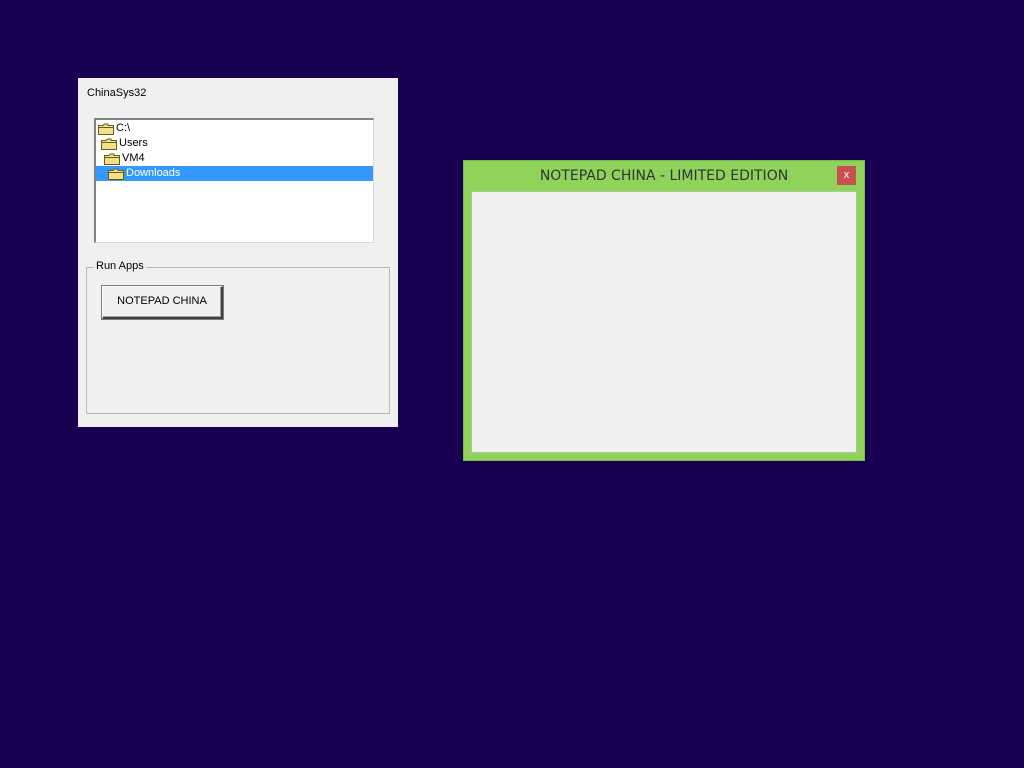 The width and height of the screenshot is (1024, 768). I want to click on tree-item-label: C:\, so click(123, 128).